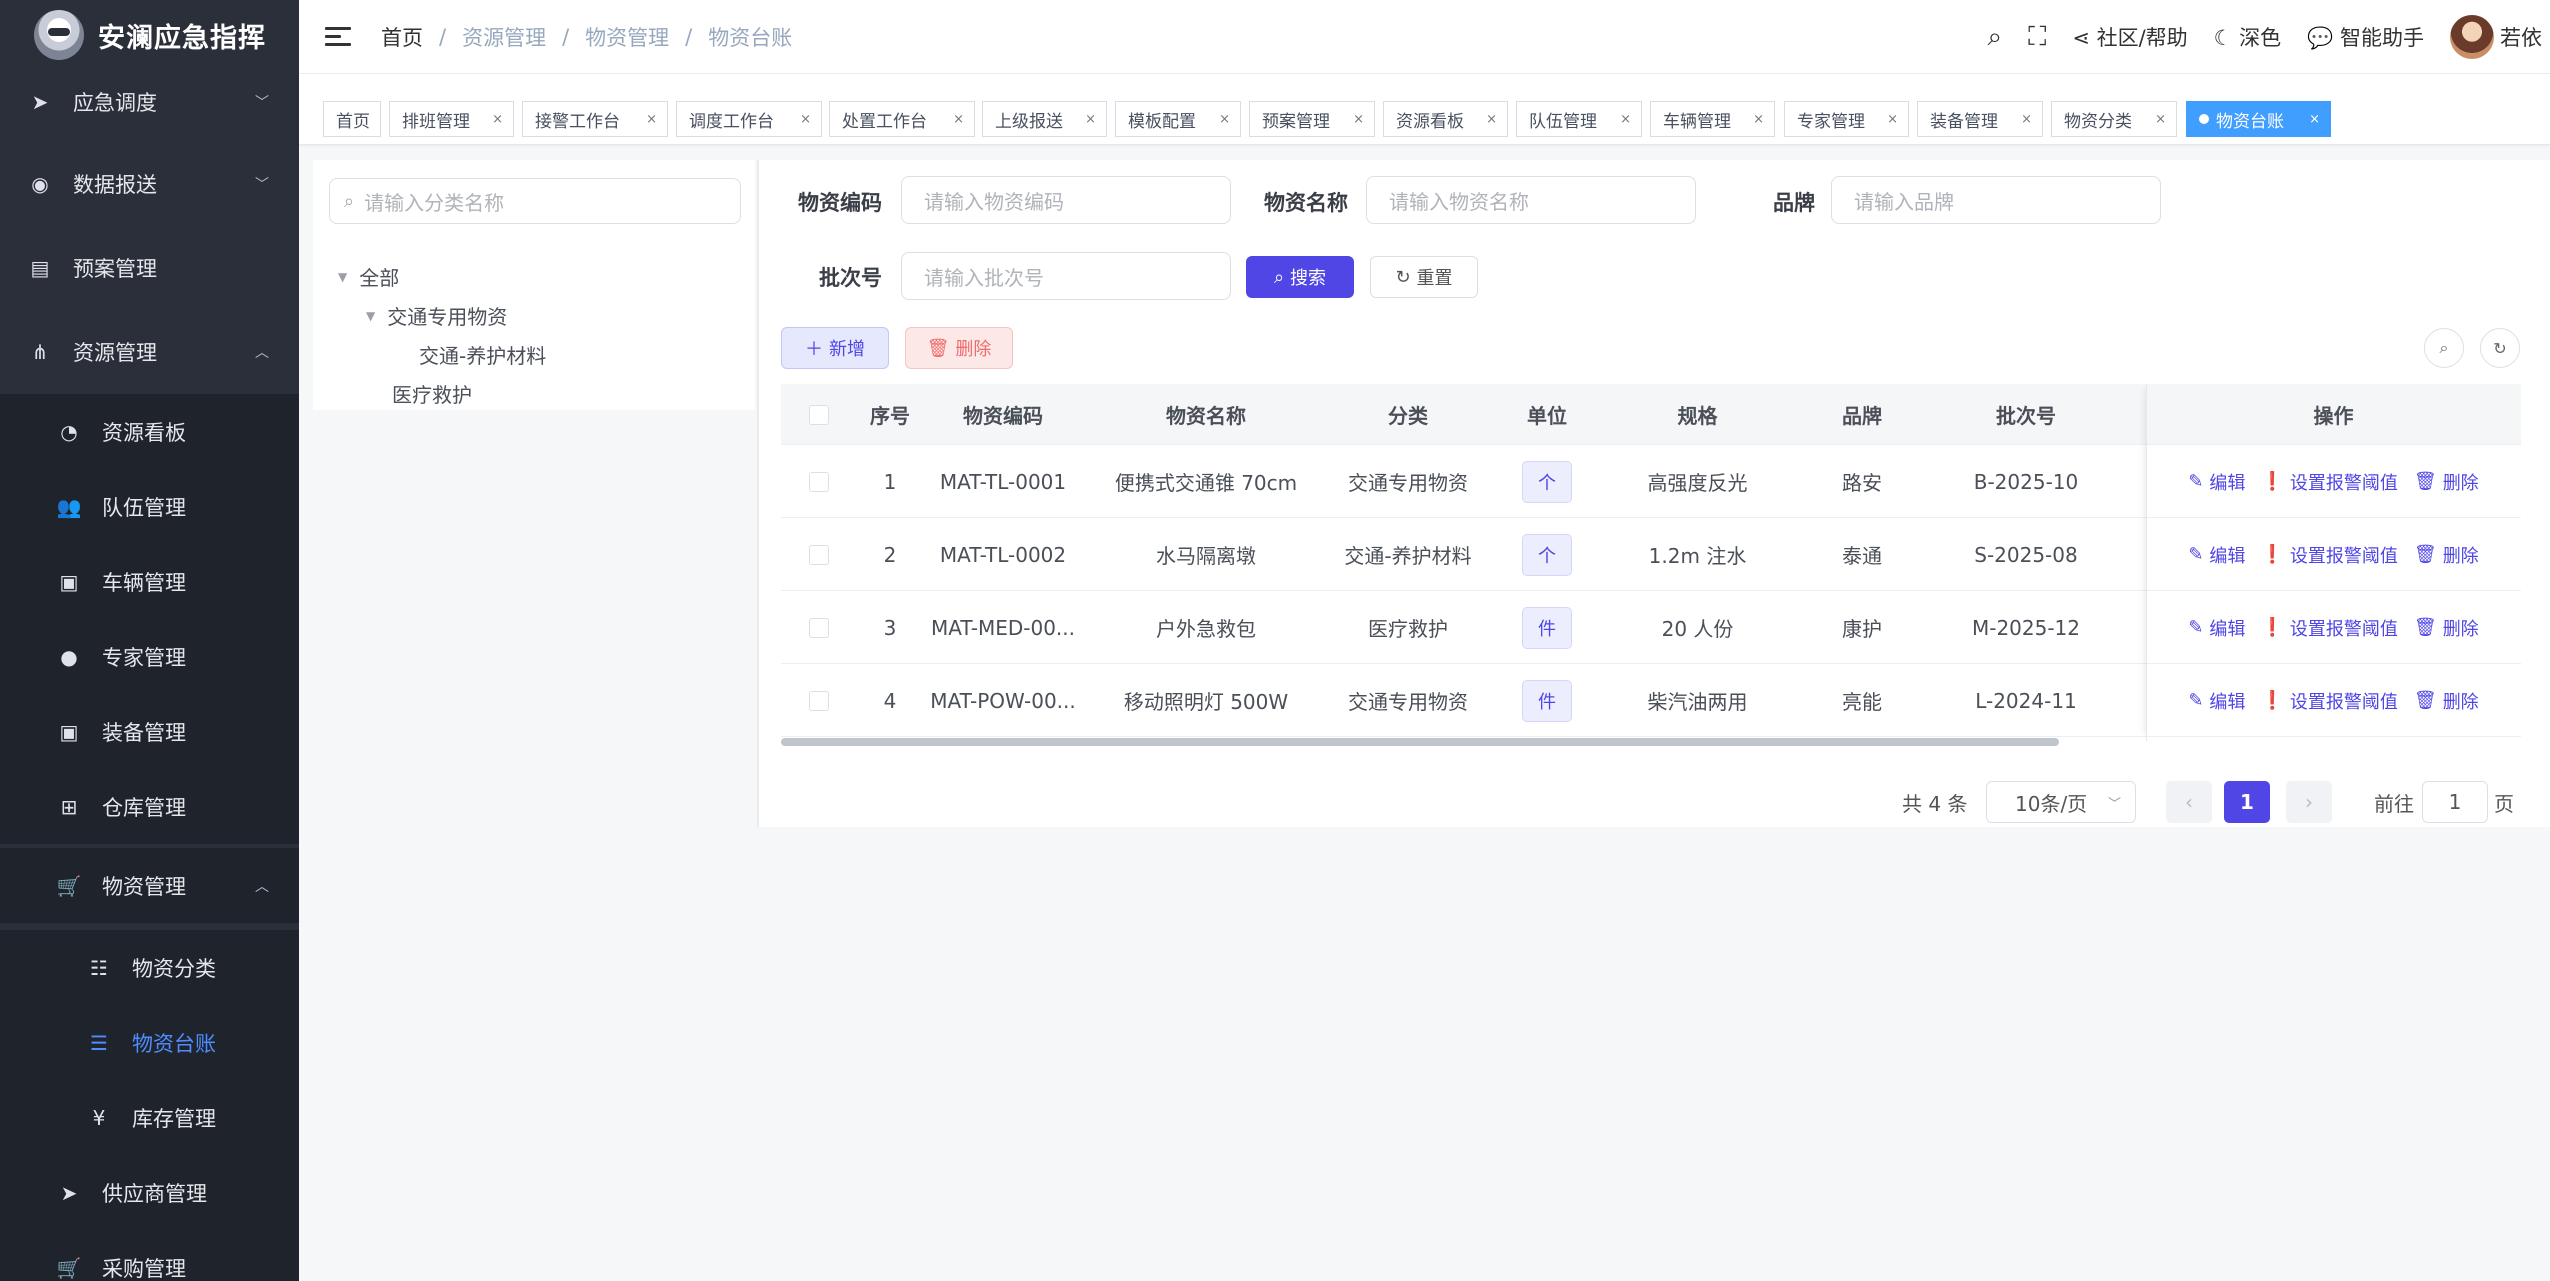 The height and width of the screenshot is (1281, 2550). What do you see at coordinates (749, 119) in the screenshot?
I see `tab-dispatch-desk: 调度工作台 ×` at bounding box center [749, 119].